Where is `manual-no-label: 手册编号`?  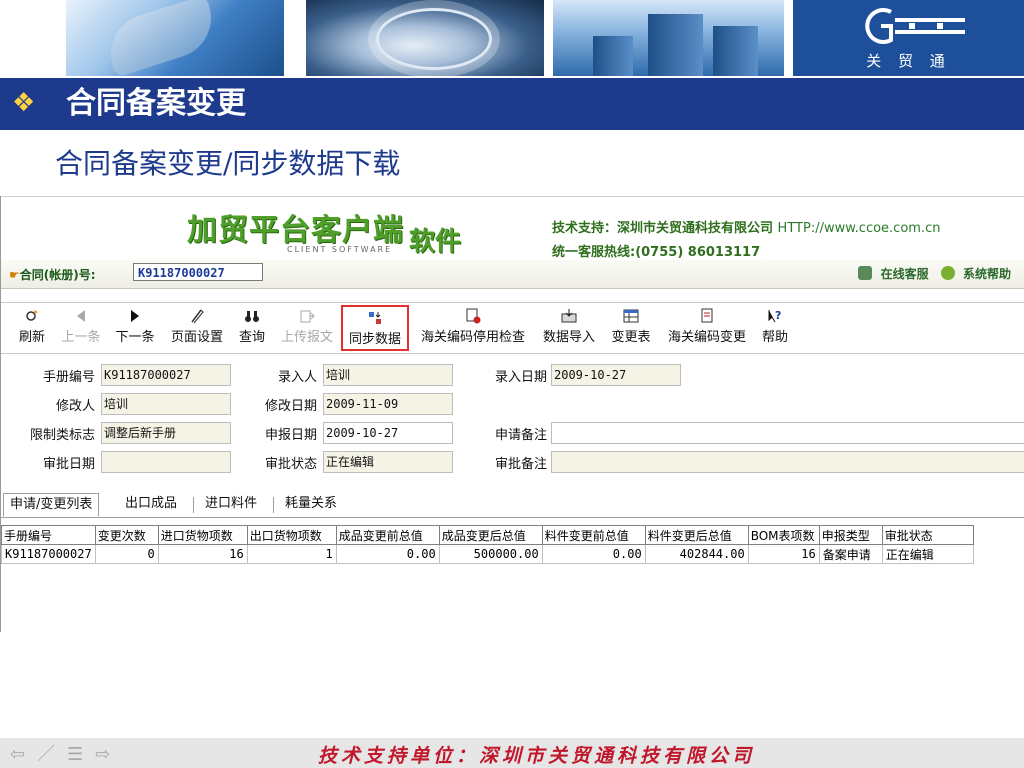
manual-no-label: 手册编号 is located at coordinates (68, 377).